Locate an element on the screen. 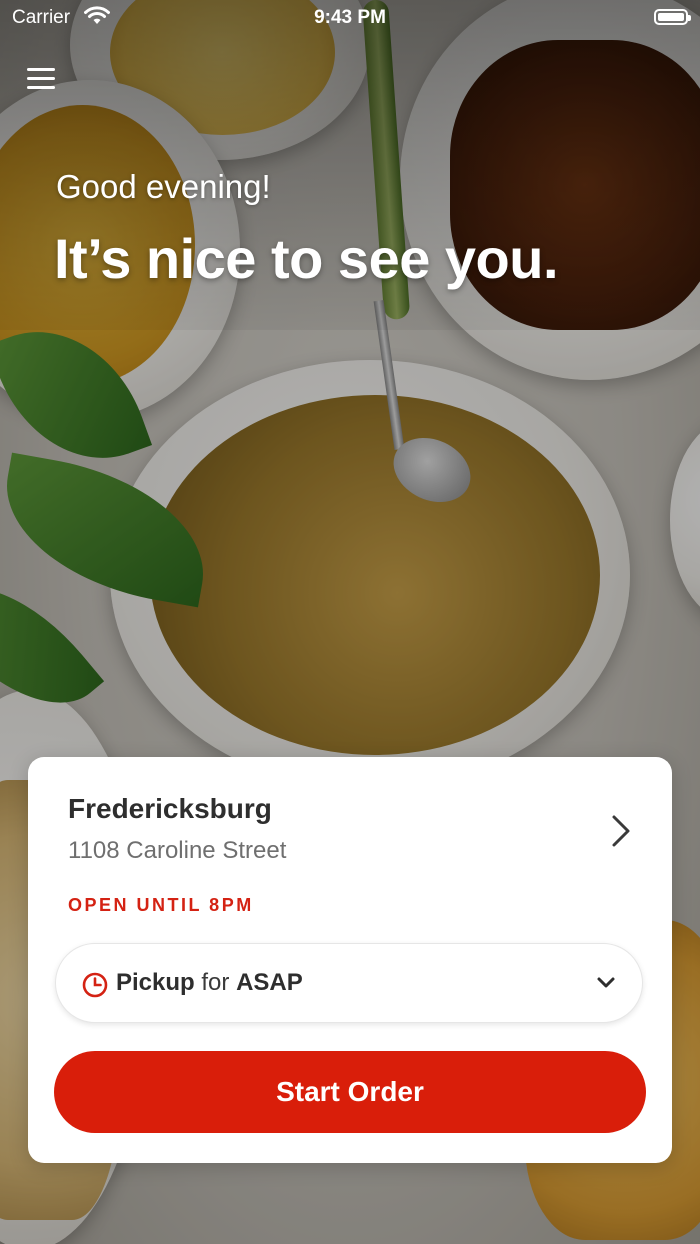 Image resolution: width=700 pixels, height=1244 pixels. clock-icon is located at coordinates (95, 985).